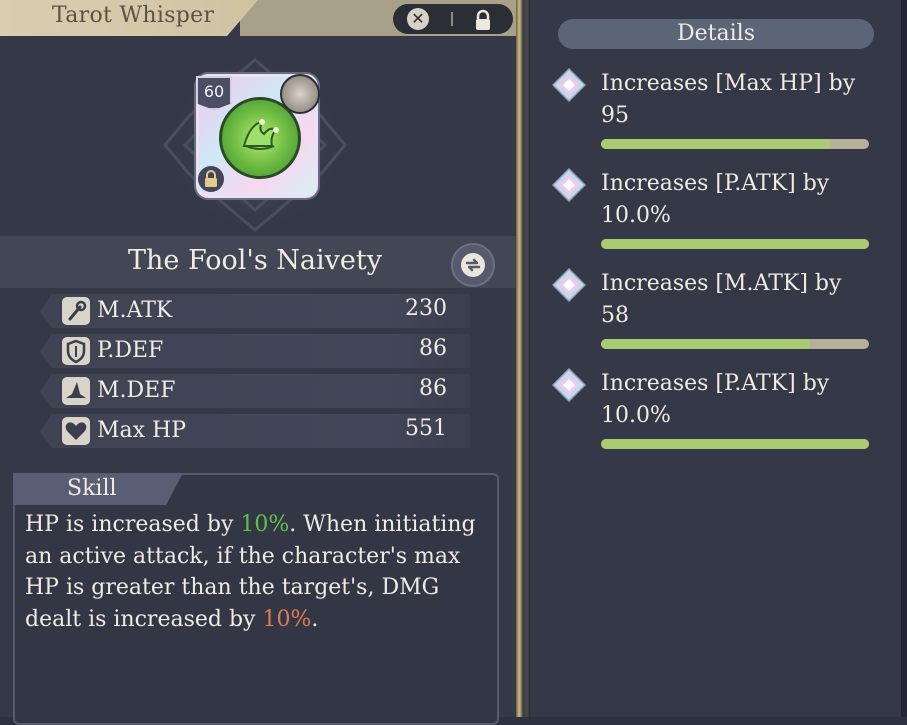  Describe the element at coordinates (523, 358) in the screenshot. I see `panel-divider` at that location.